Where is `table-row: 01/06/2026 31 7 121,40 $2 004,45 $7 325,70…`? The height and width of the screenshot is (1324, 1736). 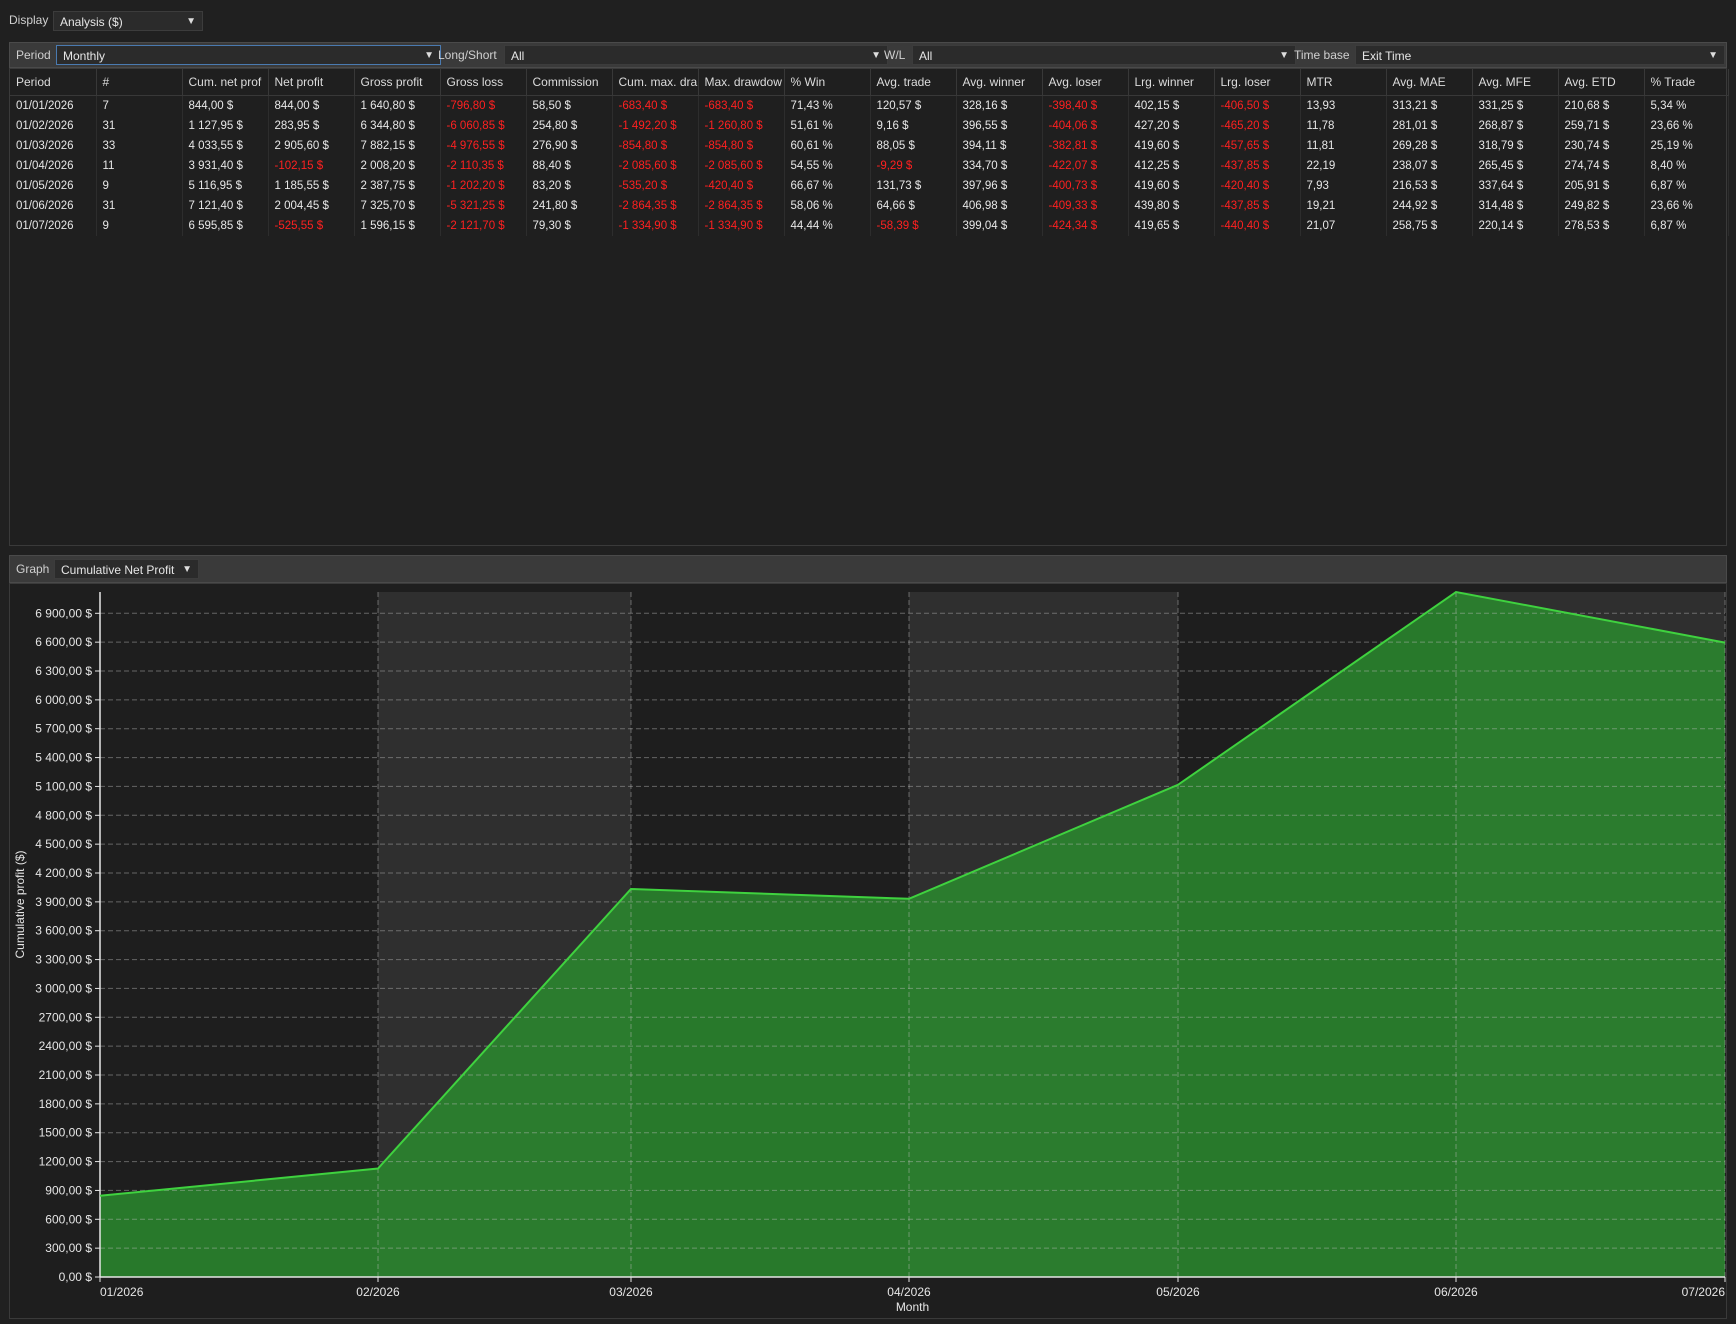 table-row: 01/06/2026 31 7 121,40 $2 004,45 $7 325,70… is located at coordinates (869, 206).